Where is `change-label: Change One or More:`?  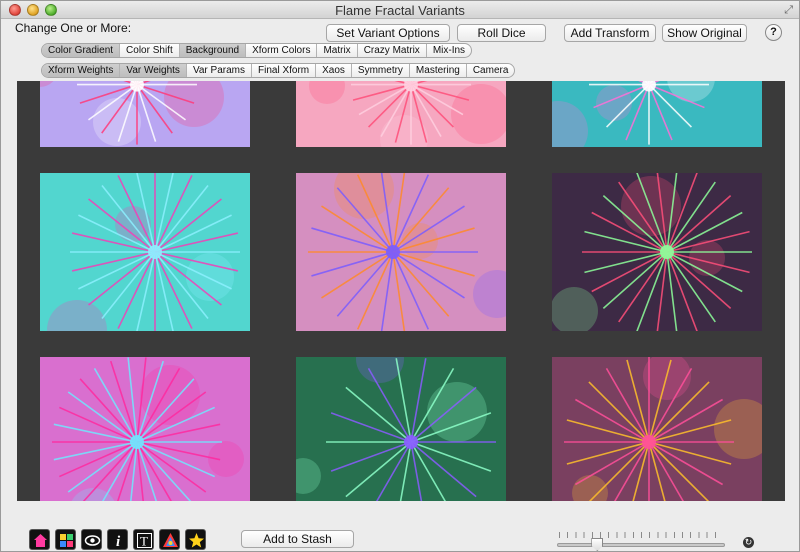 change-label: Change One or More: is located at coordinates (73, 28).